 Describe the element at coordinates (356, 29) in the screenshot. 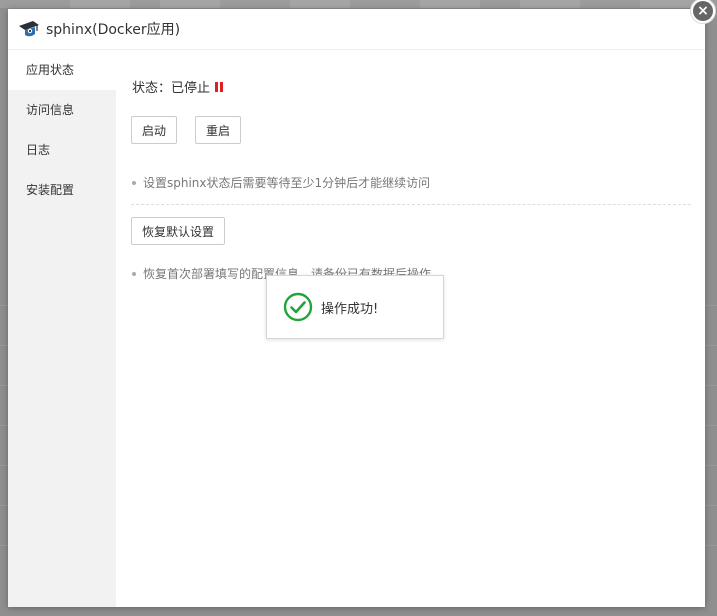

I see `dialog-titlebar: sphinx(Docker应用)` at that location.